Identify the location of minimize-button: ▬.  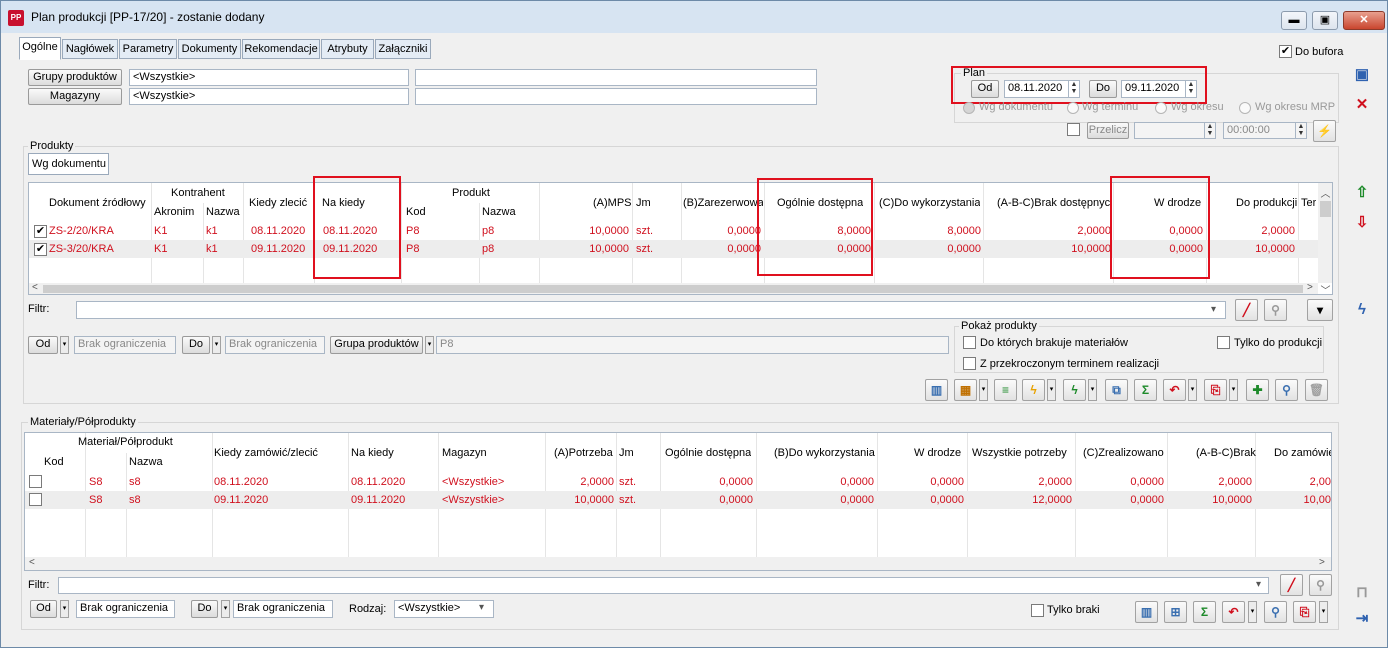
(1294, 20).